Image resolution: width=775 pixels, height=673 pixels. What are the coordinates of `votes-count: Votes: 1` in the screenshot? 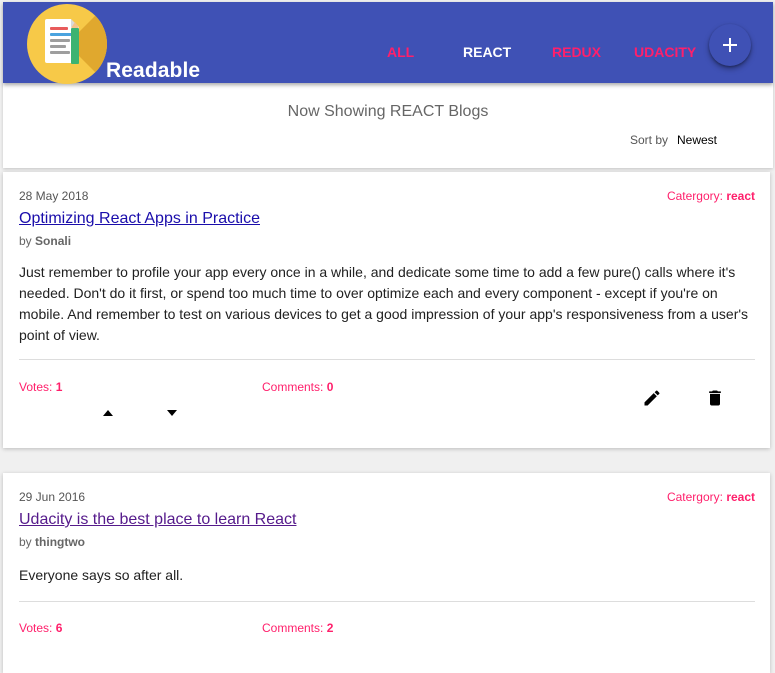 It's located at (40, 387).